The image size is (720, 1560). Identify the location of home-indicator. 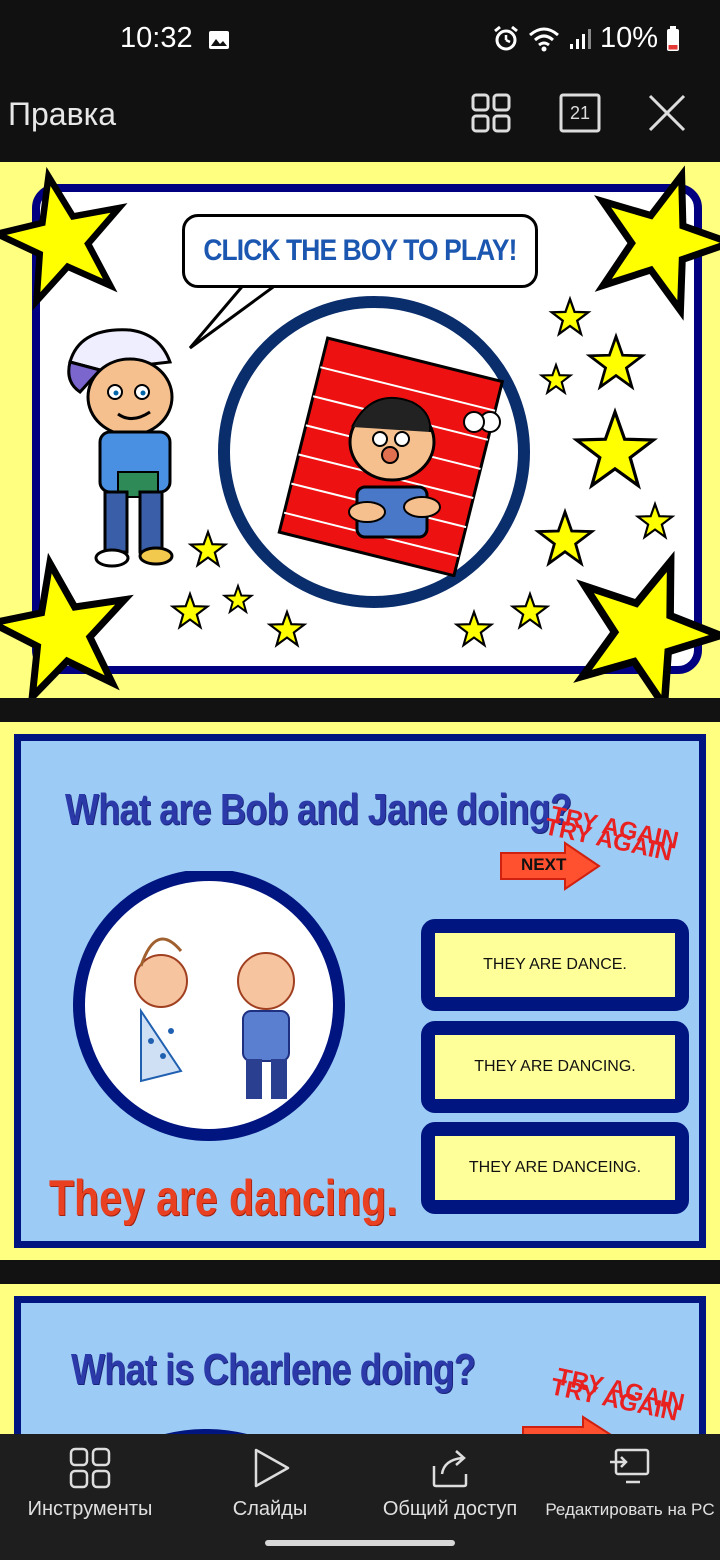
(360, 1543).